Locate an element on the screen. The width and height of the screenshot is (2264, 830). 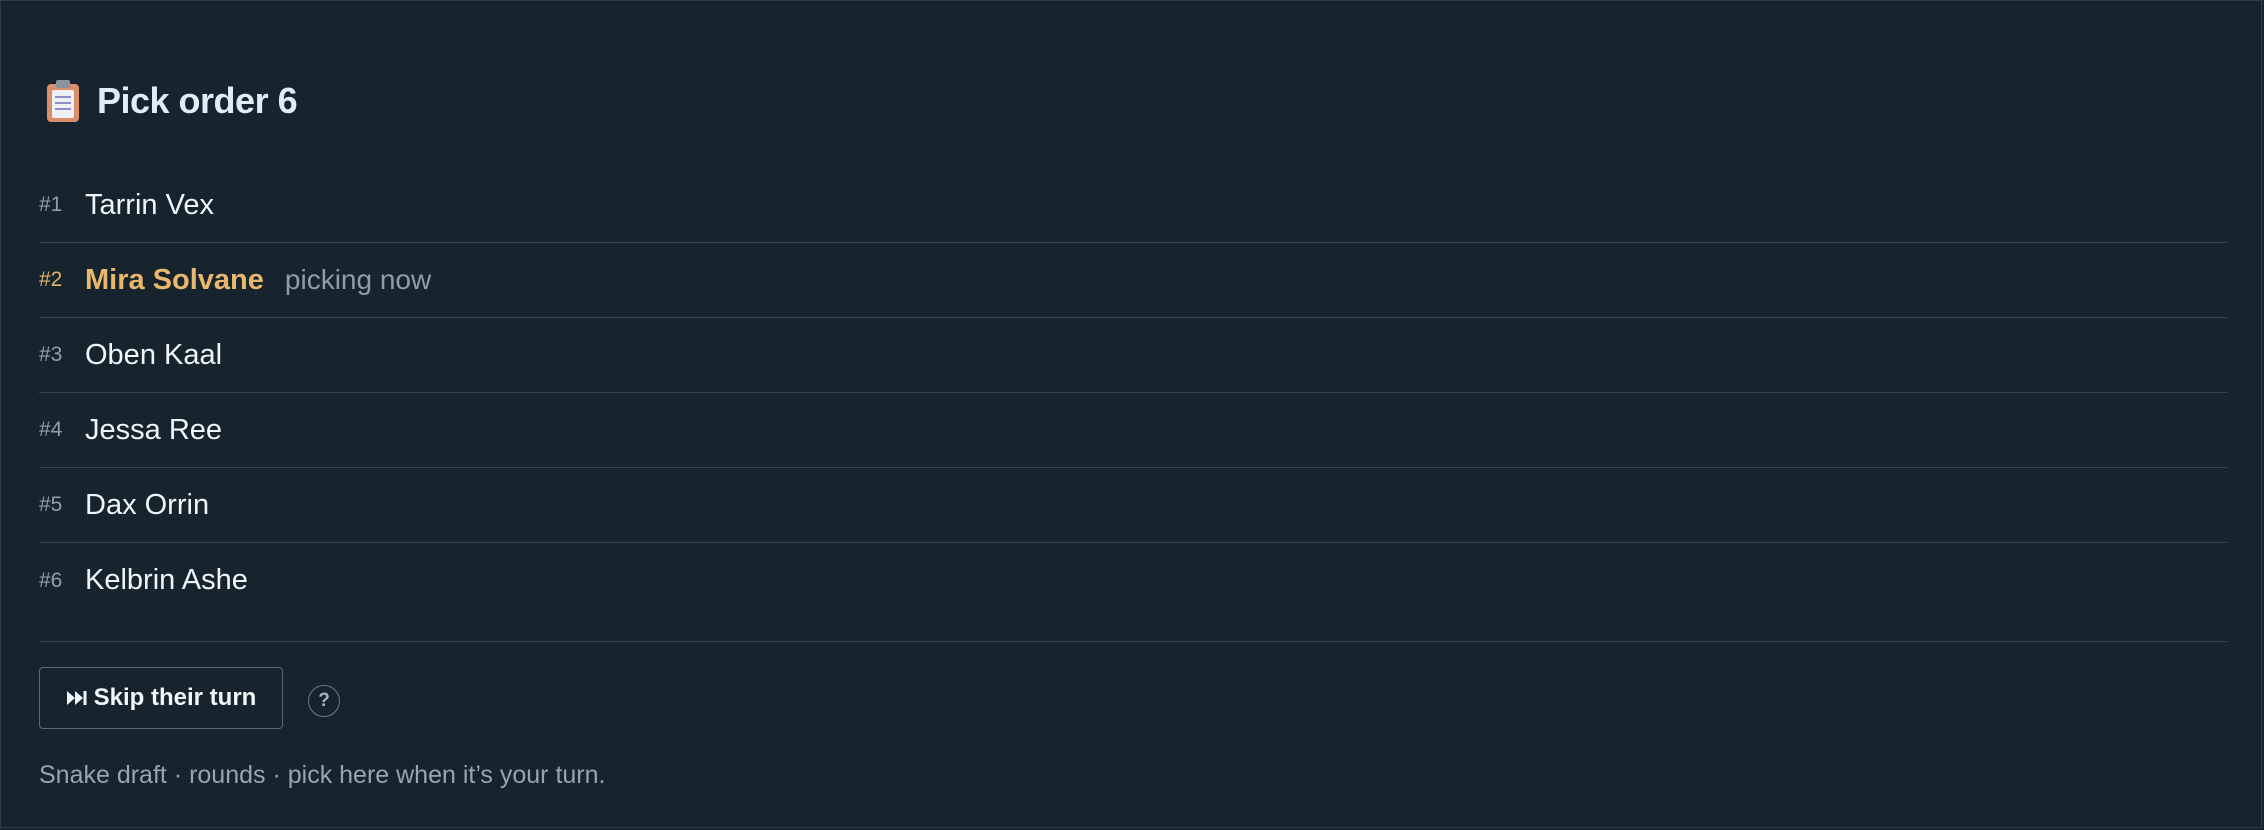
clipboard-icon is located at coordinates (63, 101).